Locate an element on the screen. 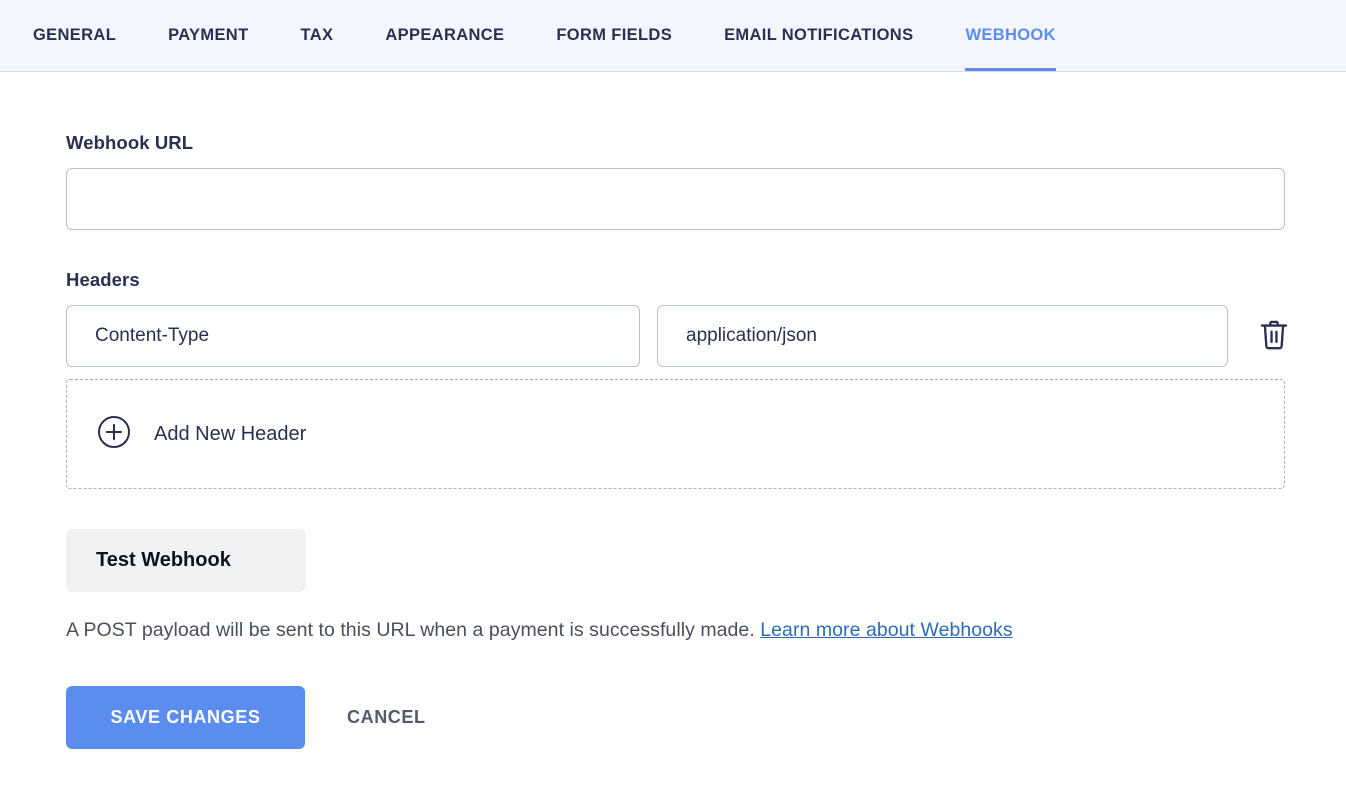  tab-label: APPEARANCE is located at coordinates (445, 34).